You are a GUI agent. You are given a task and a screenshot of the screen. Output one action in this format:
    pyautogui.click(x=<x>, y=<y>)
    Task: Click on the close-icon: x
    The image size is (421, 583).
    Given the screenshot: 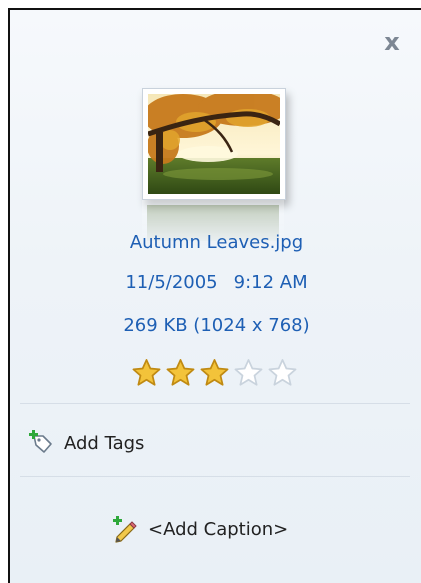 What is the action you would take?
    pyautogui.click(x=392, y=42)
    